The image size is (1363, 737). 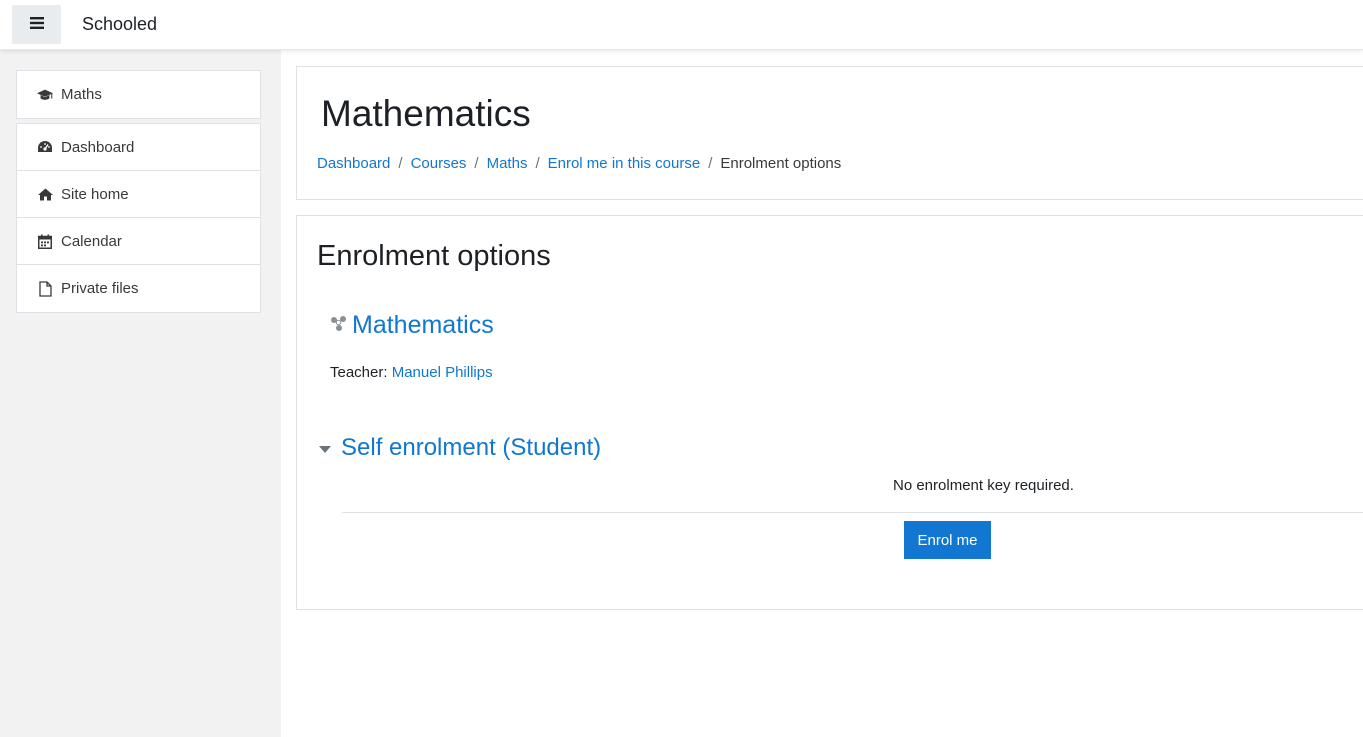 I want to click on top-navbar: Schooled, so click(x=681, y=25).